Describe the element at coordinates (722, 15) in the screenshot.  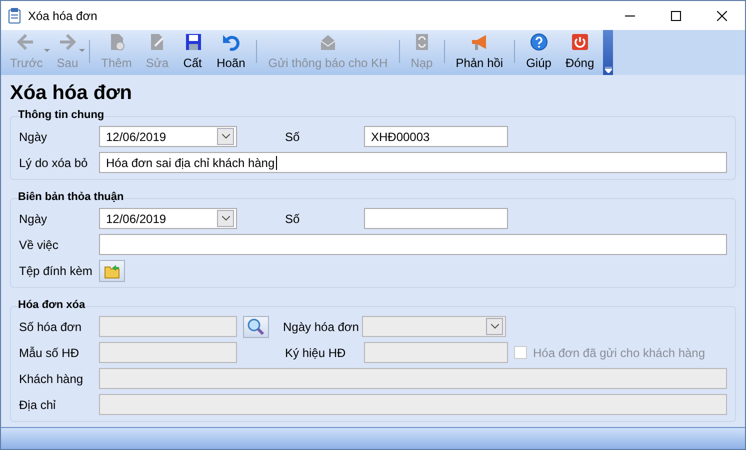
I see `close-icon` at that location.